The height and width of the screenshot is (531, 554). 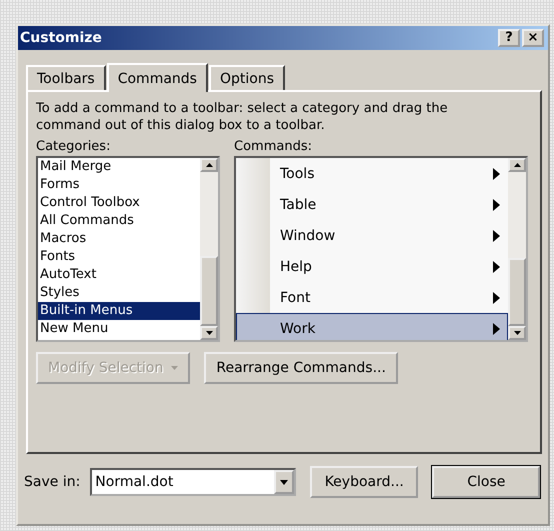 I want to click on category-item: Fonts, so click(x=119, y=257).